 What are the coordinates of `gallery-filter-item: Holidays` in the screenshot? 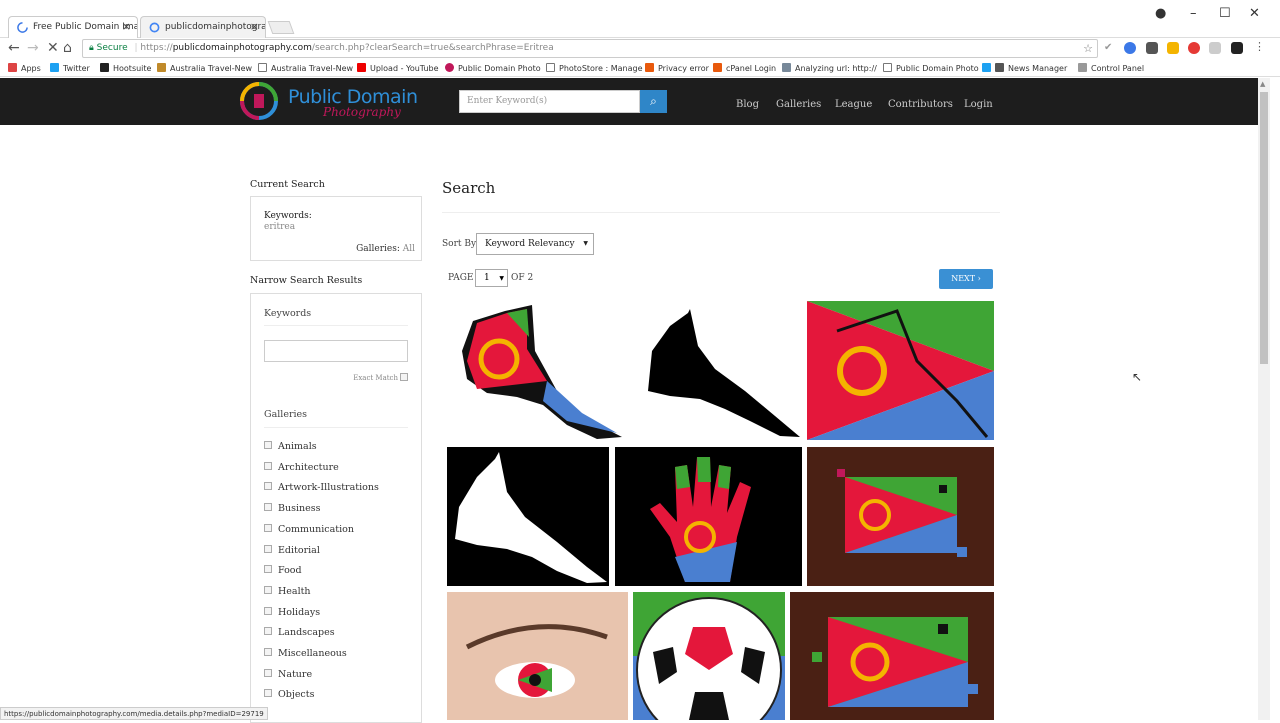 It's located at (292, 612).